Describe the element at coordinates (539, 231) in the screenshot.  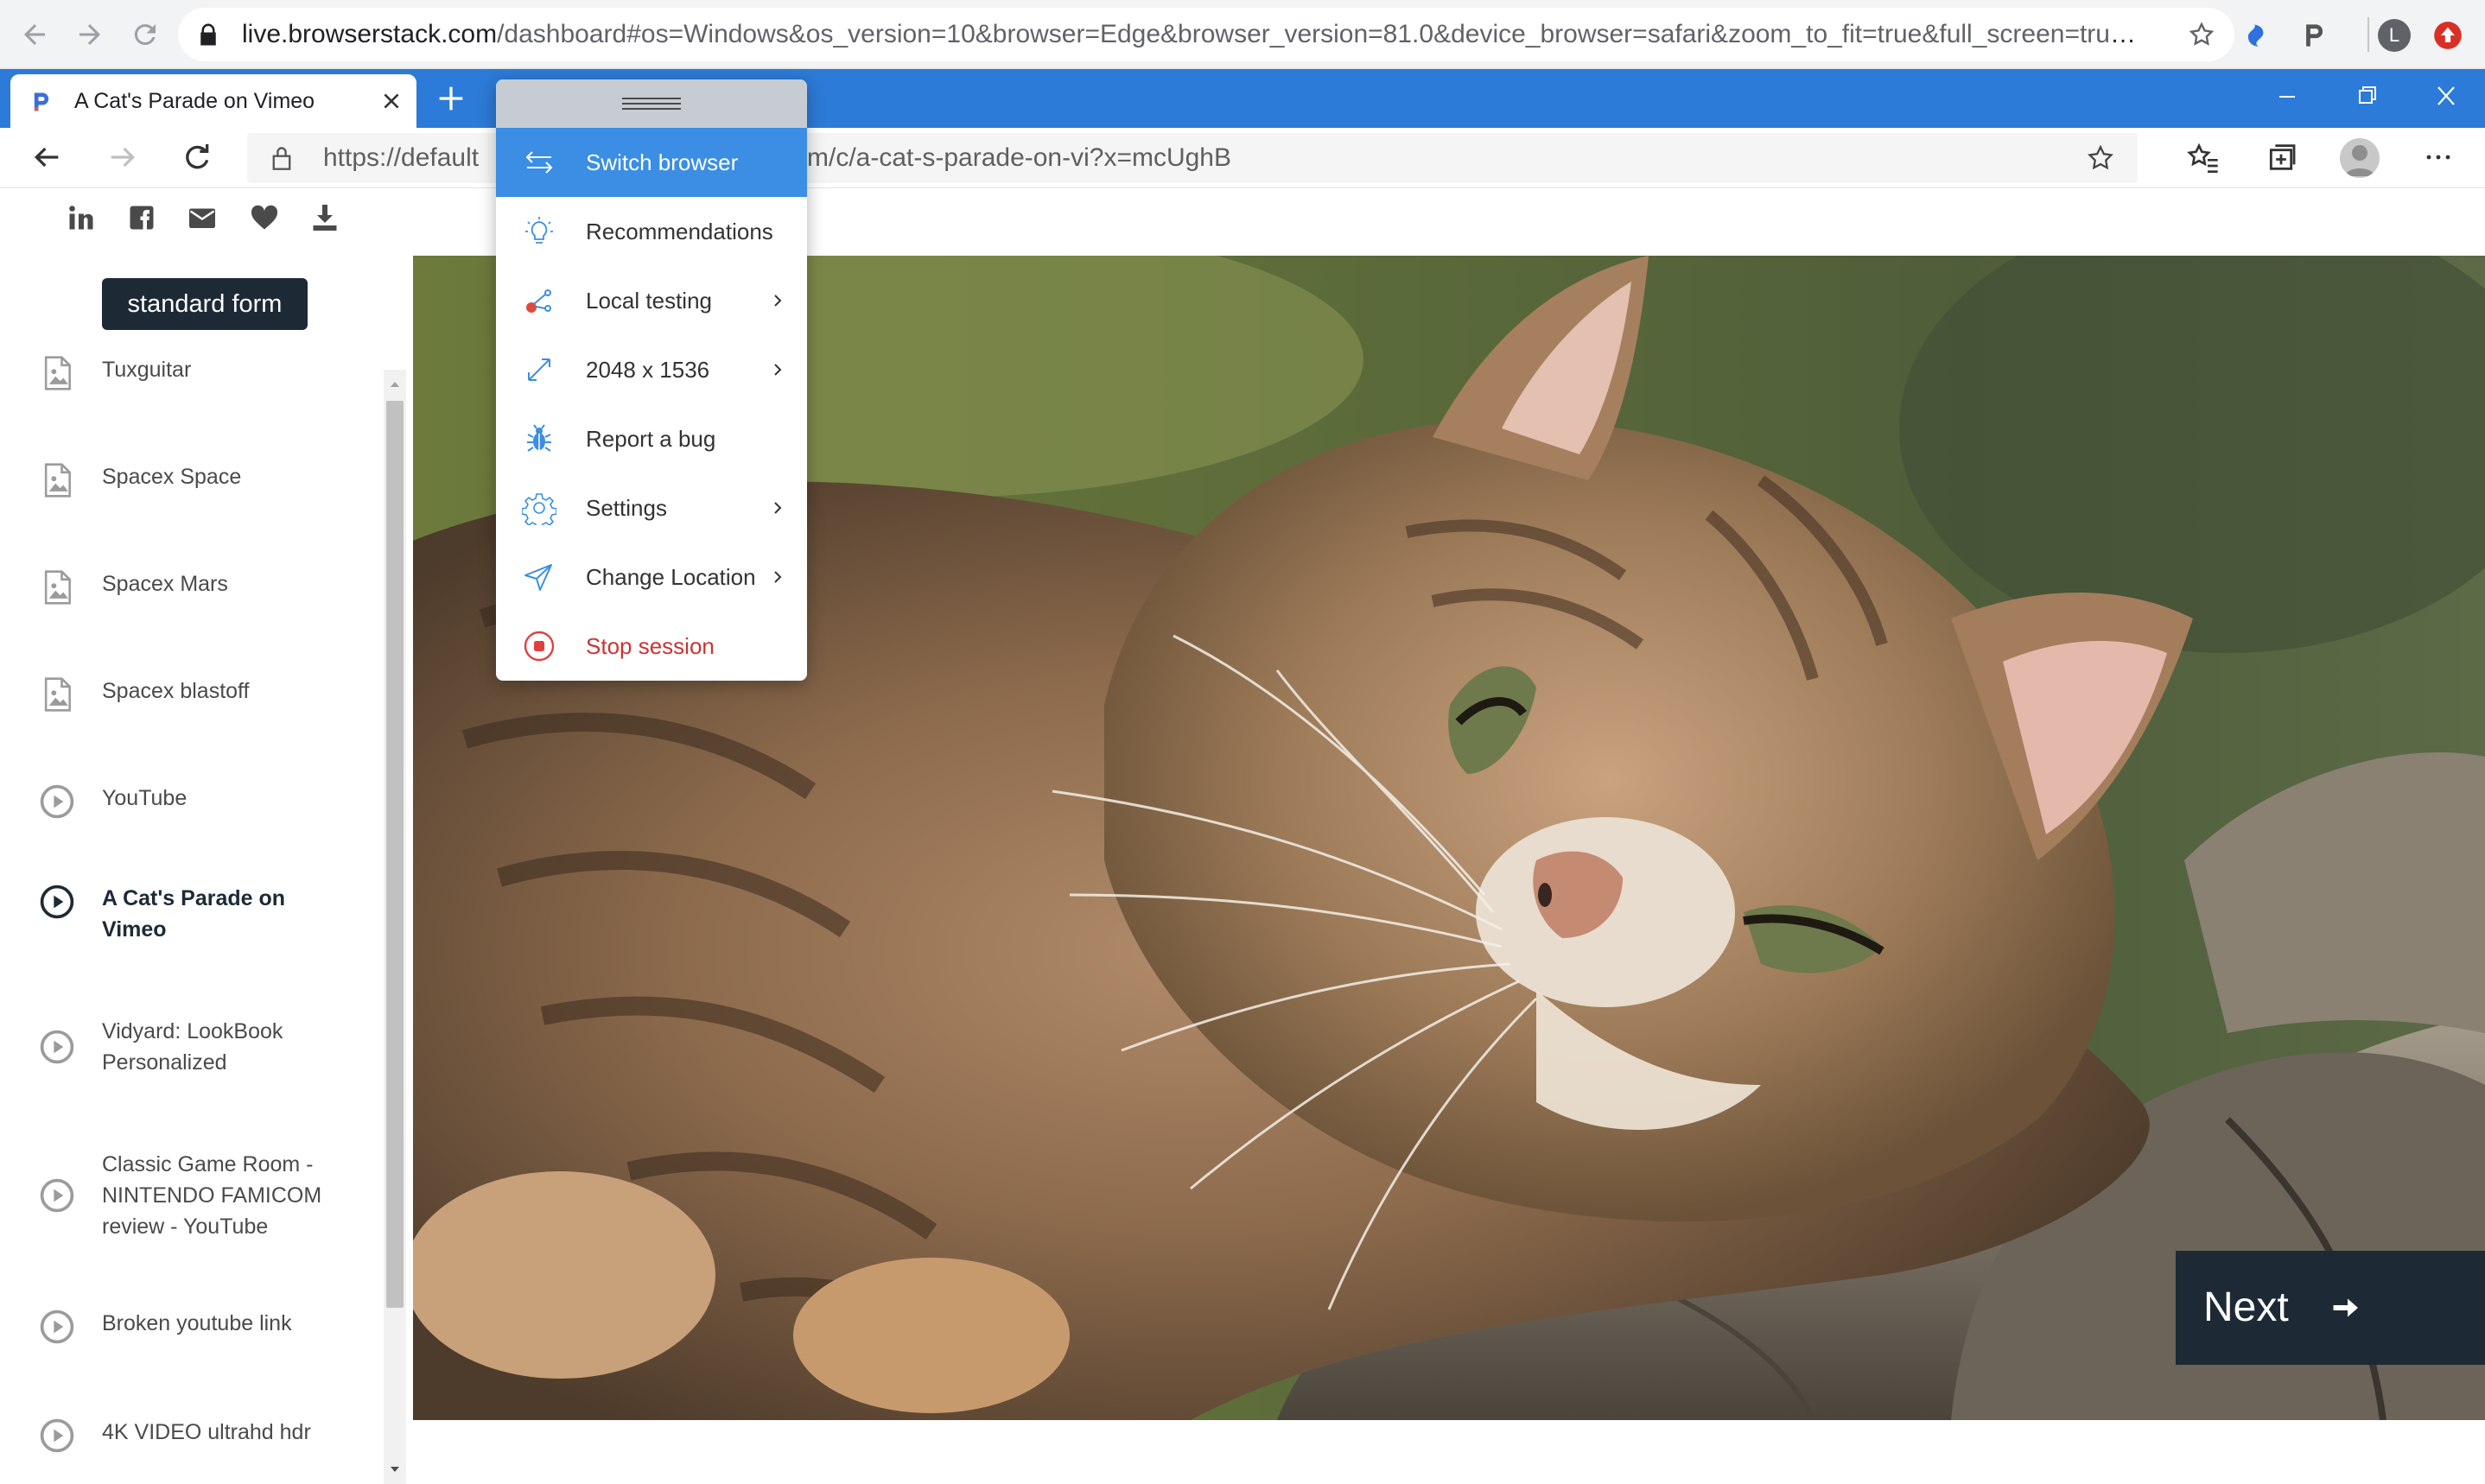
I see `lightbulb-icon` at that location.